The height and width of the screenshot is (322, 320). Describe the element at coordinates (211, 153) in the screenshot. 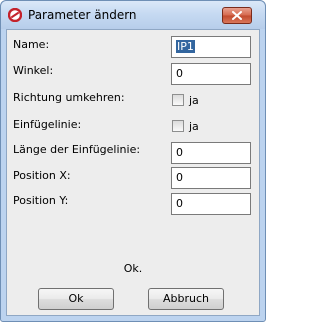

I see `laenge-input: 0` at that location.